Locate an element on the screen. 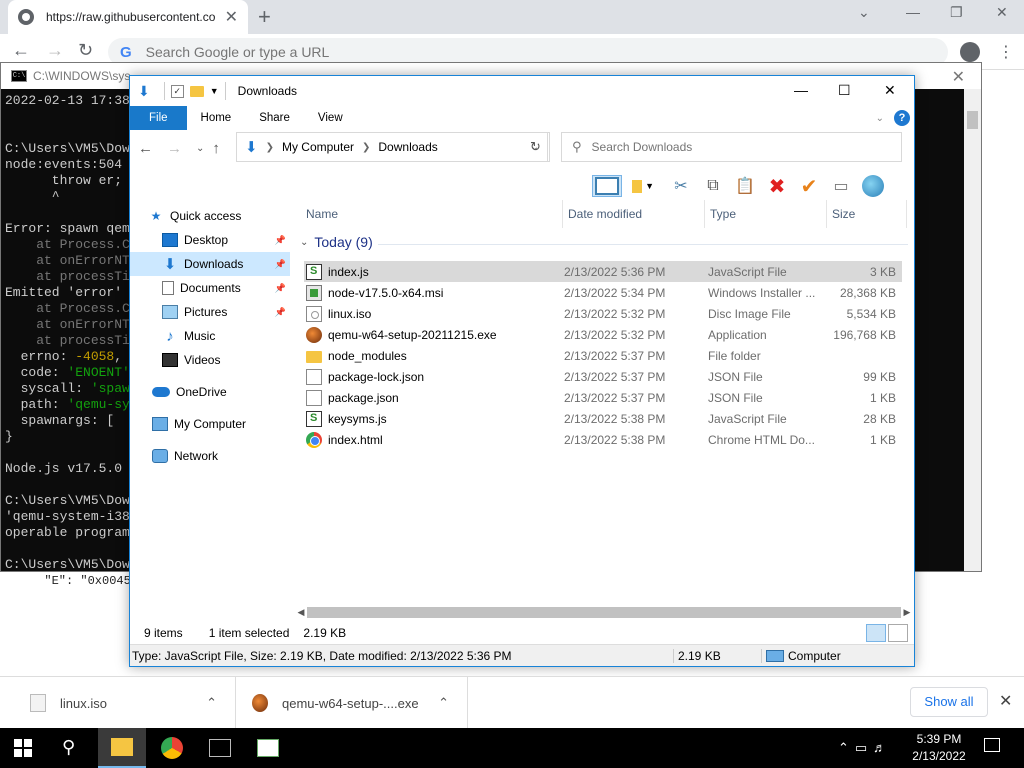  explorer-minimize-button: — is located at coordinates (801, 90).